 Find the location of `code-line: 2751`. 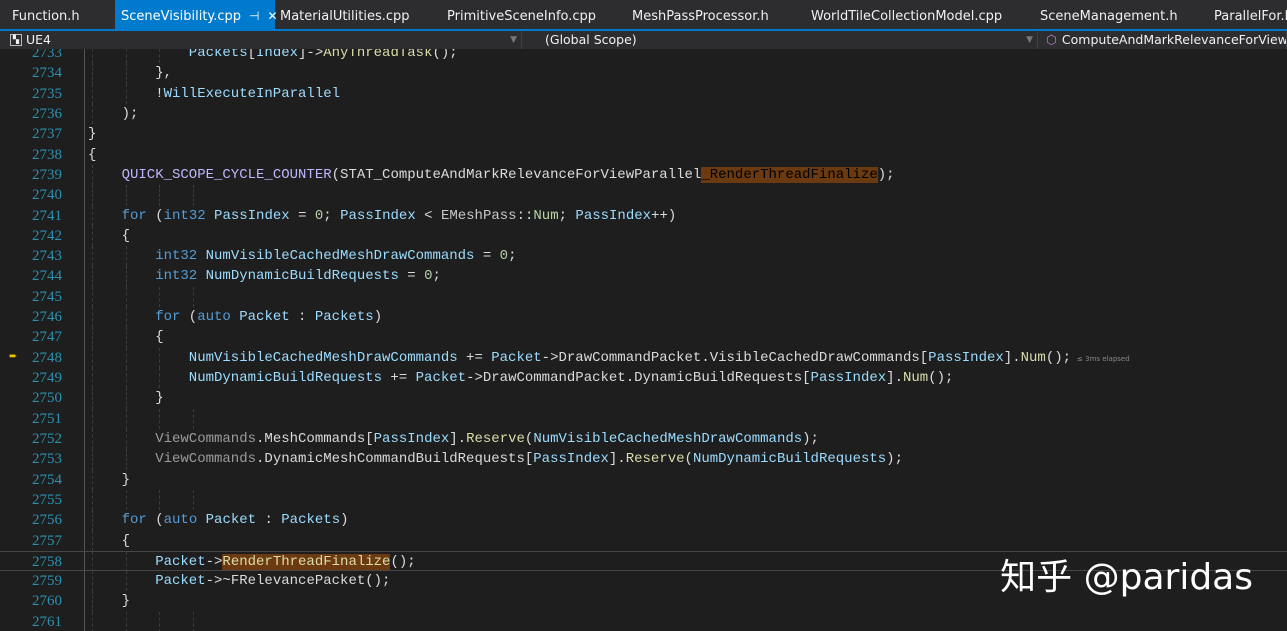

code-line: 2751 is located at coordinates (643, 418).